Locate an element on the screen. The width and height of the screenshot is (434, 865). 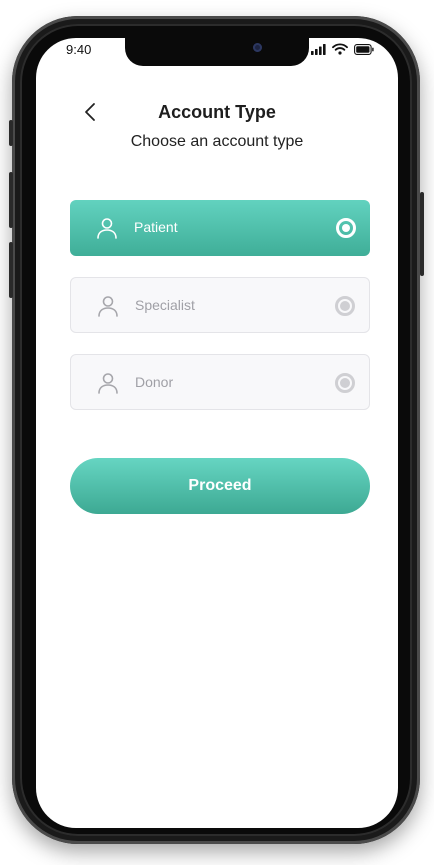
wifi-icon is located at coordinates (340, 49).